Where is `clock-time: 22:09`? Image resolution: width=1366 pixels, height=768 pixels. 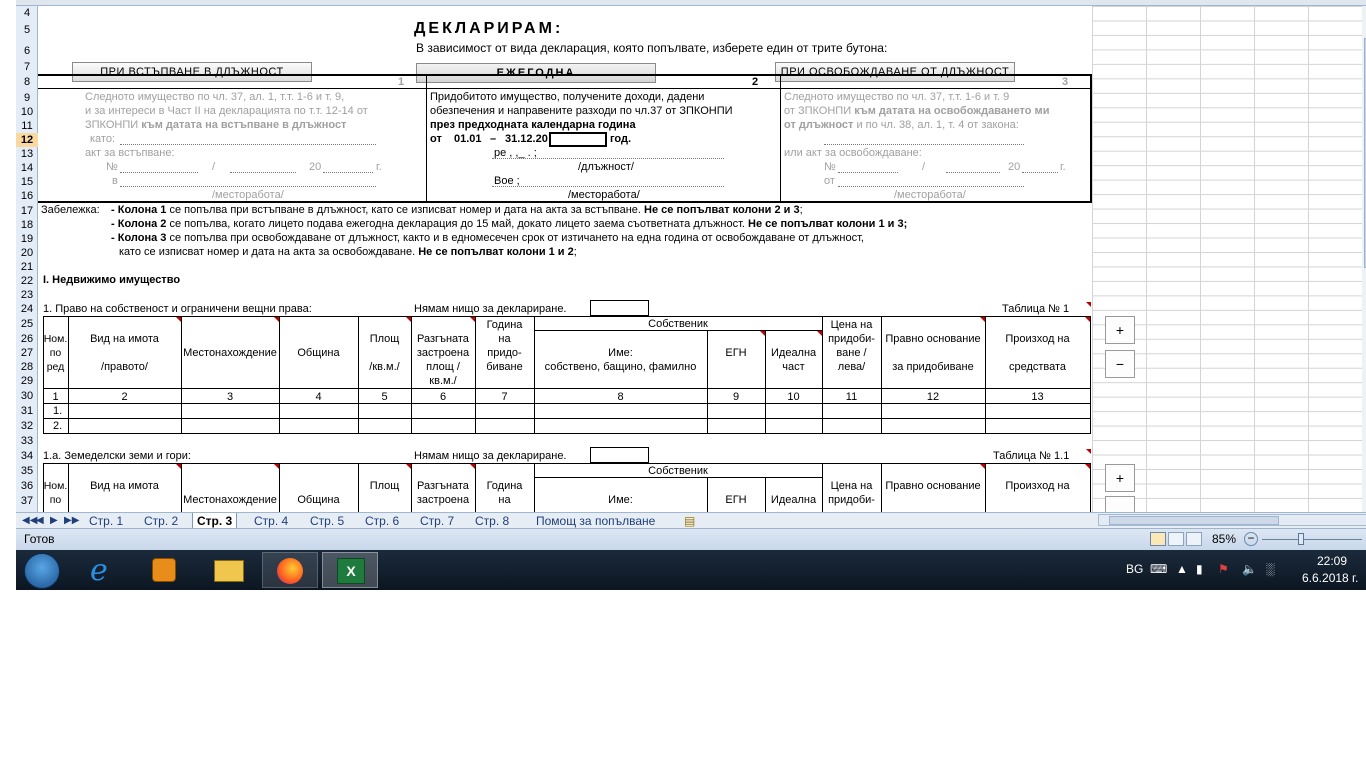 clock-time: 22:09 is located at coordinates (1332, 561).